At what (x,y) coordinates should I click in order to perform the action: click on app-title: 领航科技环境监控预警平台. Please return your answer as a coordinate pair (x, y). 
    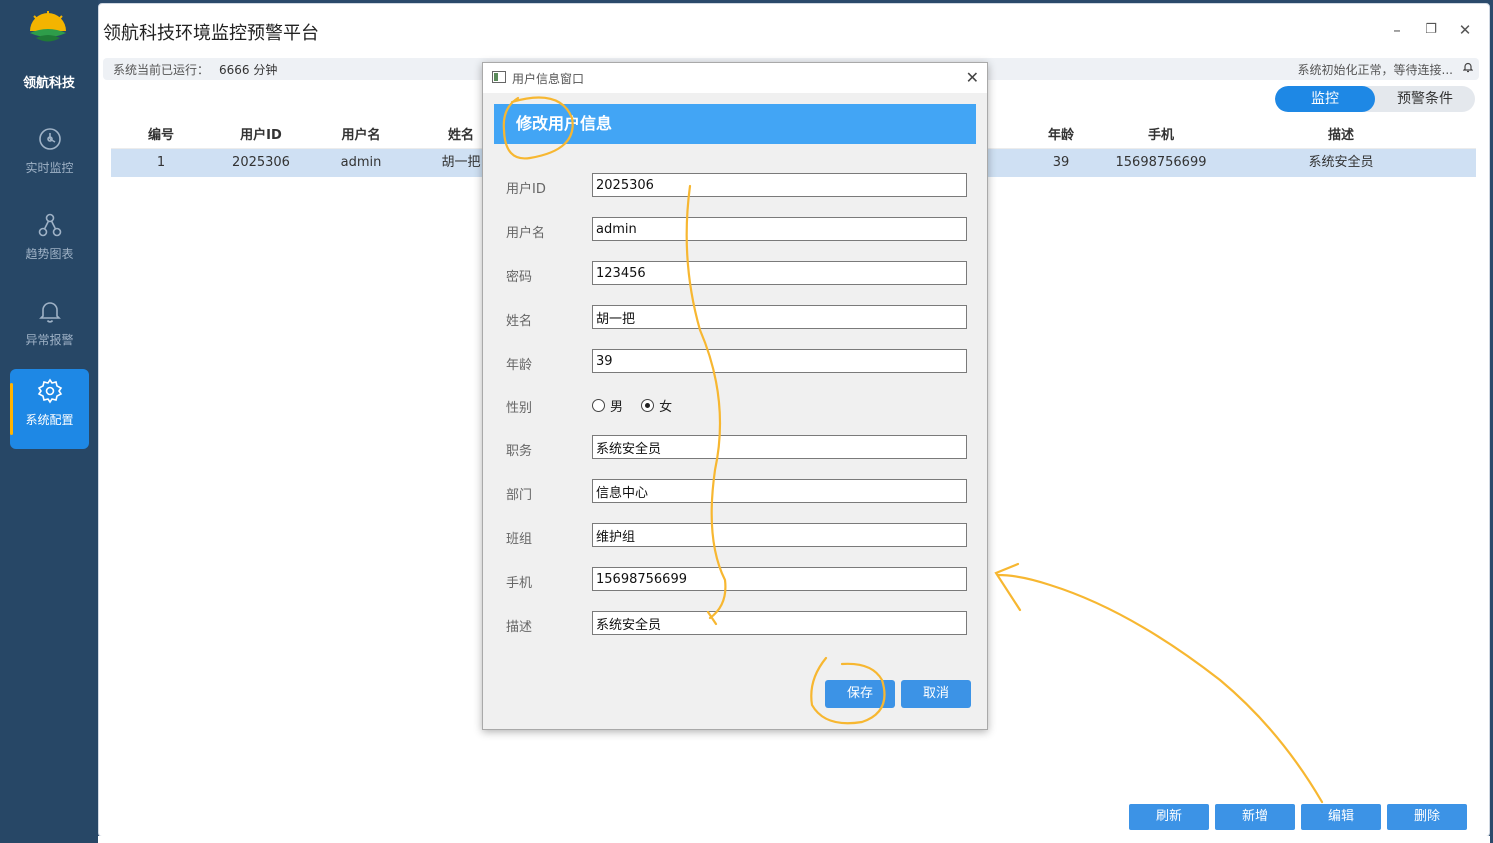
    Looking at the image, I should click on (211, 33).